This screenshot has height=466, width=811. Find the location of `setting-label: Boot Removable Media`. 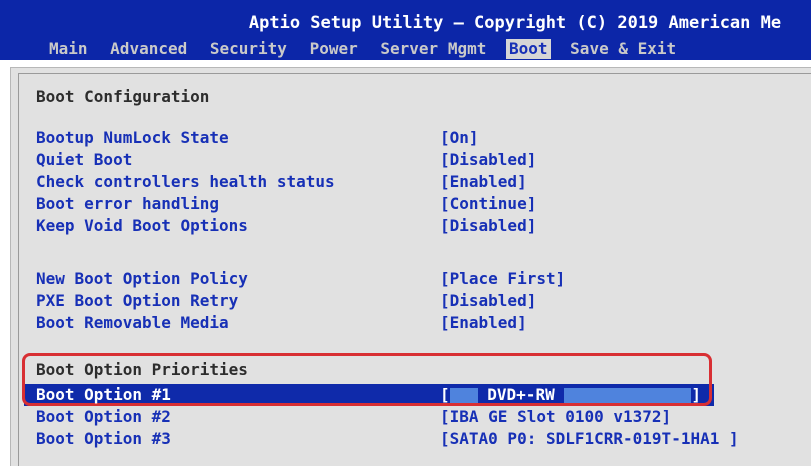

setting-label: Boot Removable Media is located at coordinates (132, 322).